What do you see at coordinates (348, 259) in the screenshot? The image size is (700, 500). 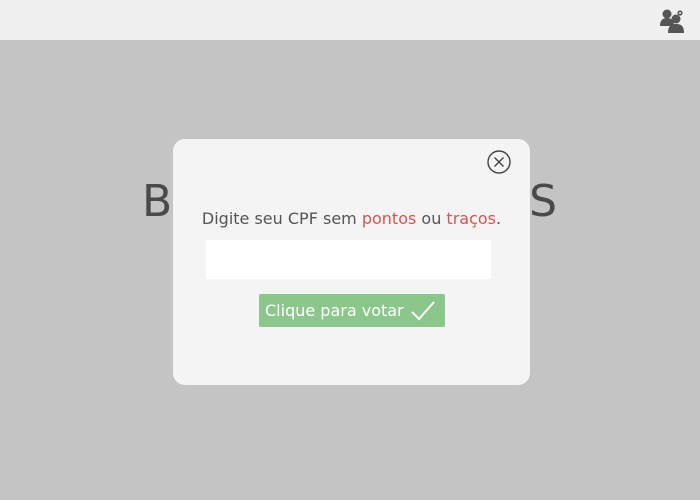 I see `cpf-input` at bounding box center [348, 259].